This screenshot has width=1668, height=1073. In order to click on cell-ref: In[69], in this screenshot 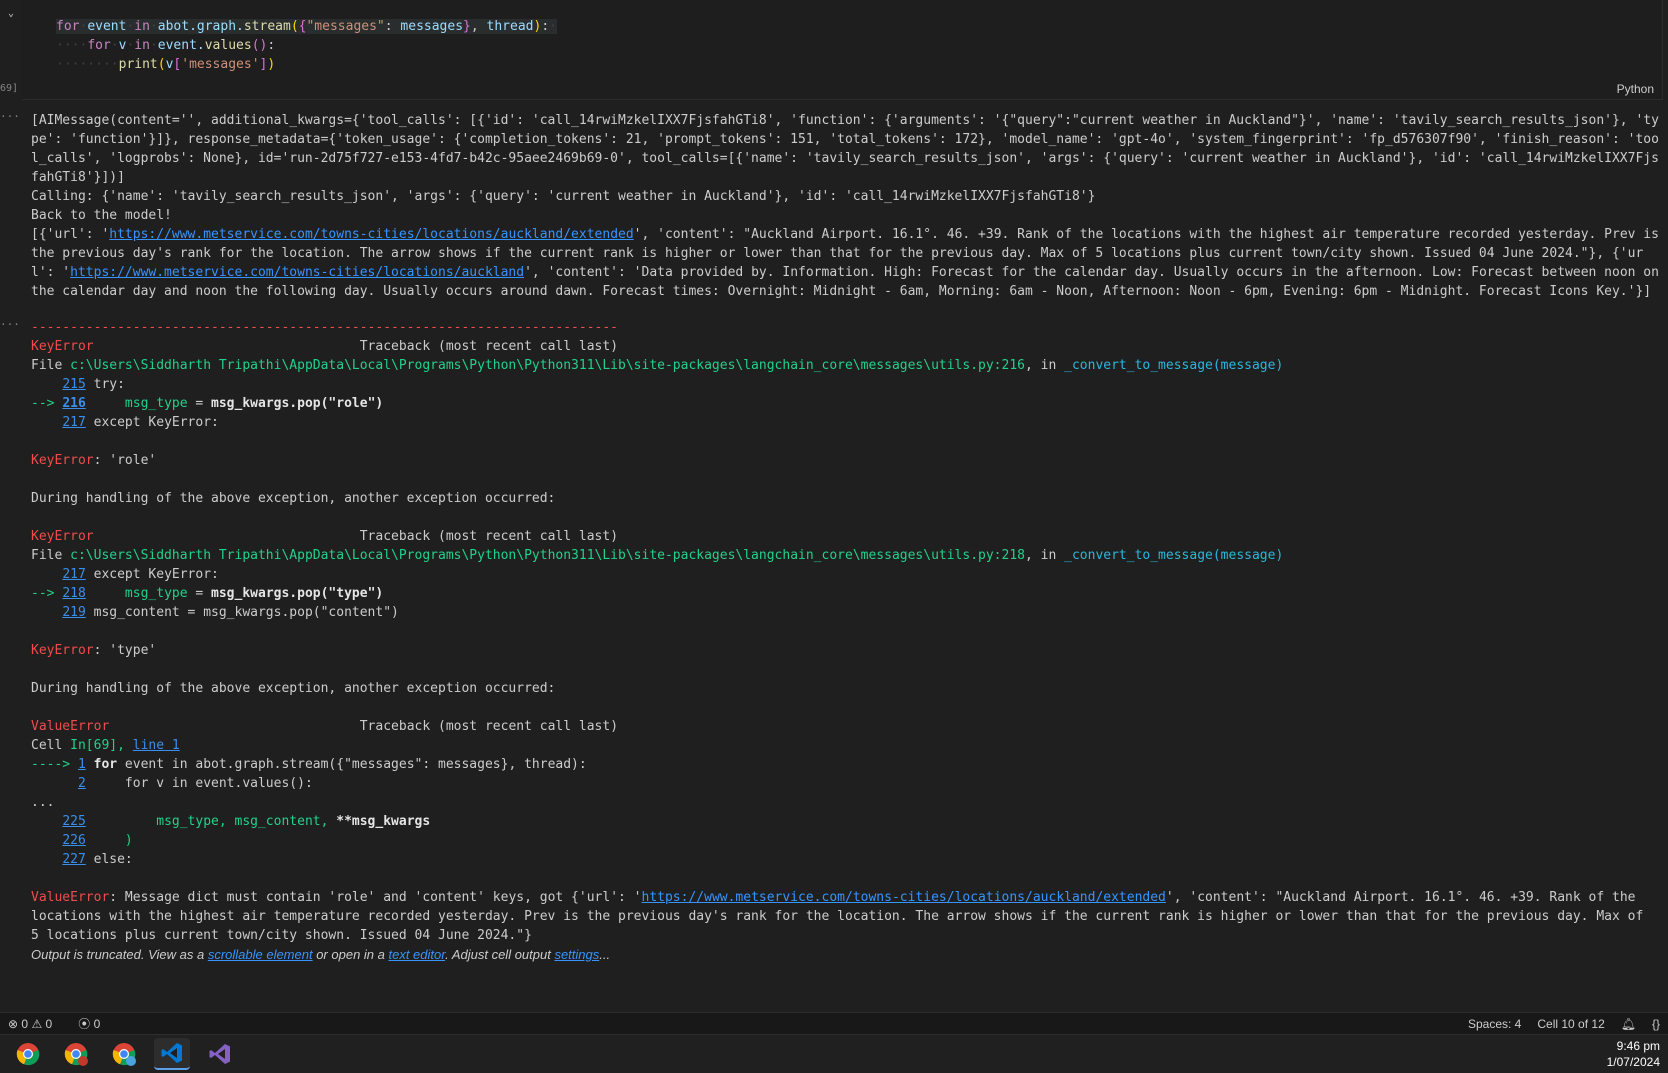, I will do `click(101, 745)`.